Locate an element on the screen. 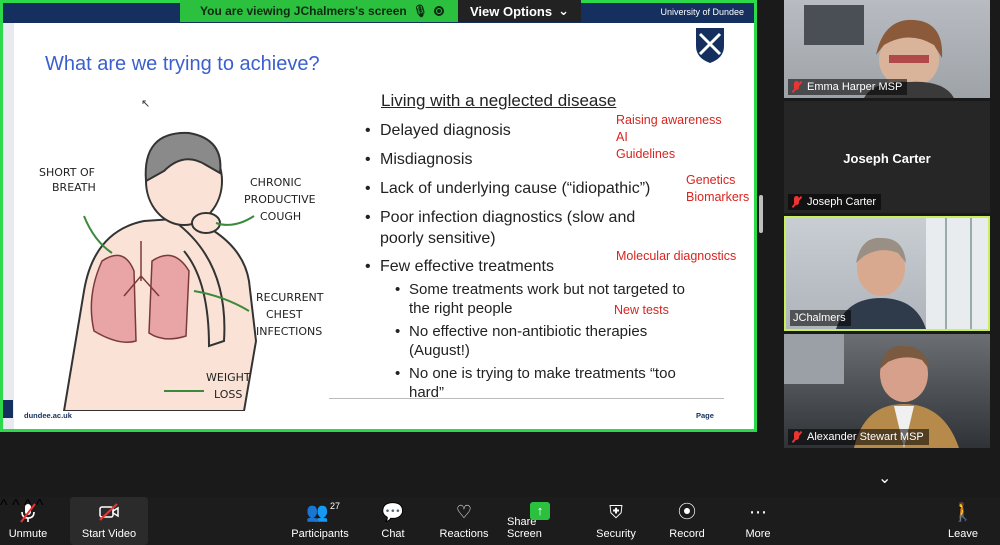 The image size is (1000, 545). share-screen-button: ↑ Share Screen is located at coordinates (540, 521).